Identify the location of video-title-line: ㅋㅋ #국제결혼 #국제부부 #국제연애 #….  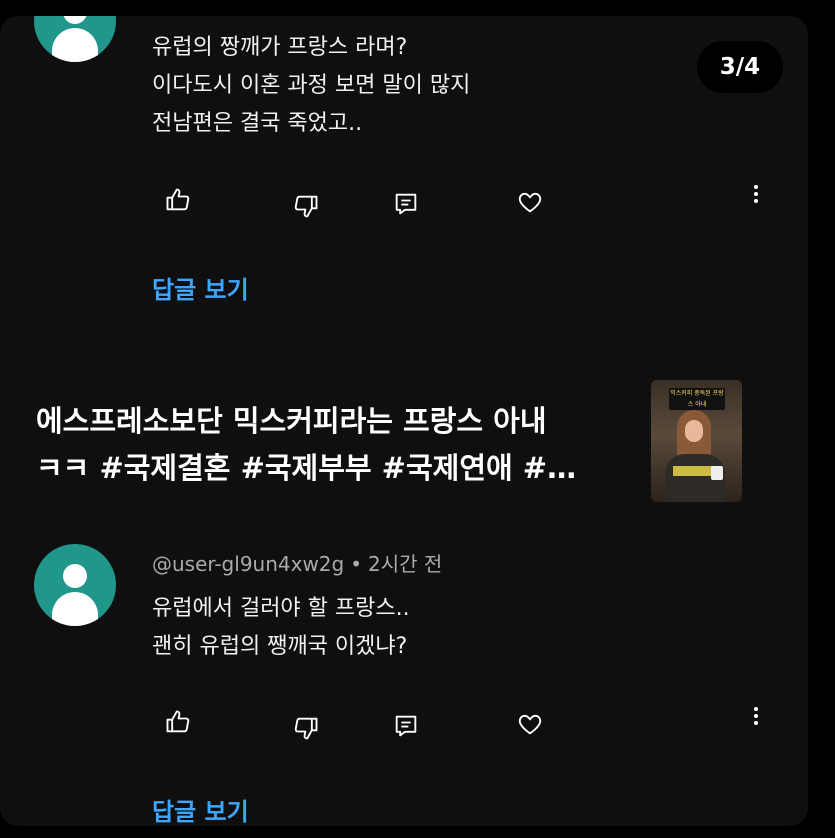
(306, 468).